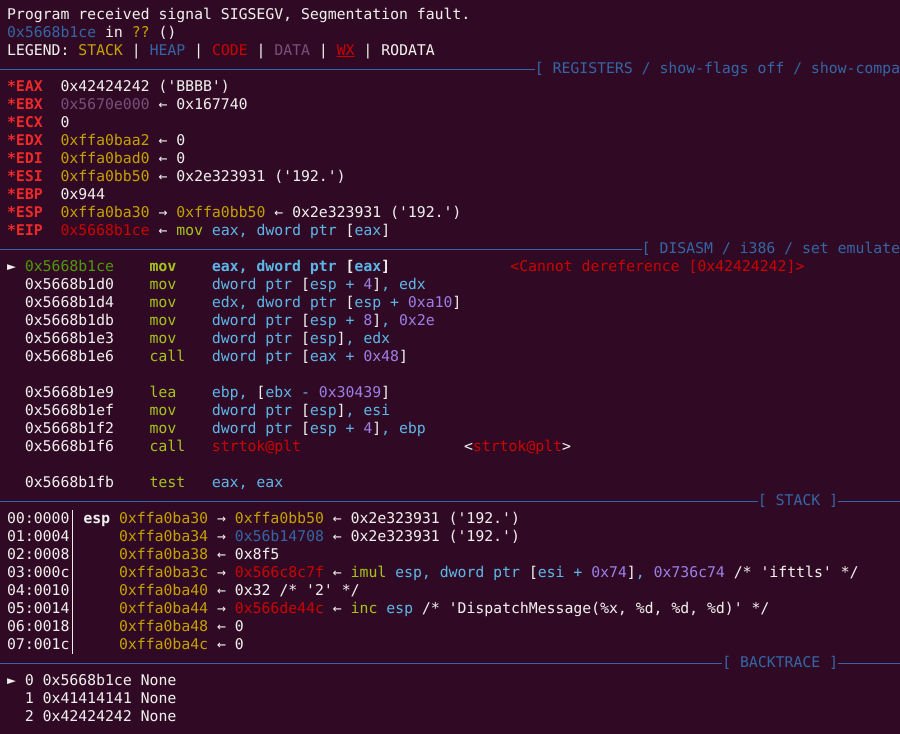  Describe the element at coordinates (40, 645) in the screenshot. I see `stack-offset: 07:001c` at that location.